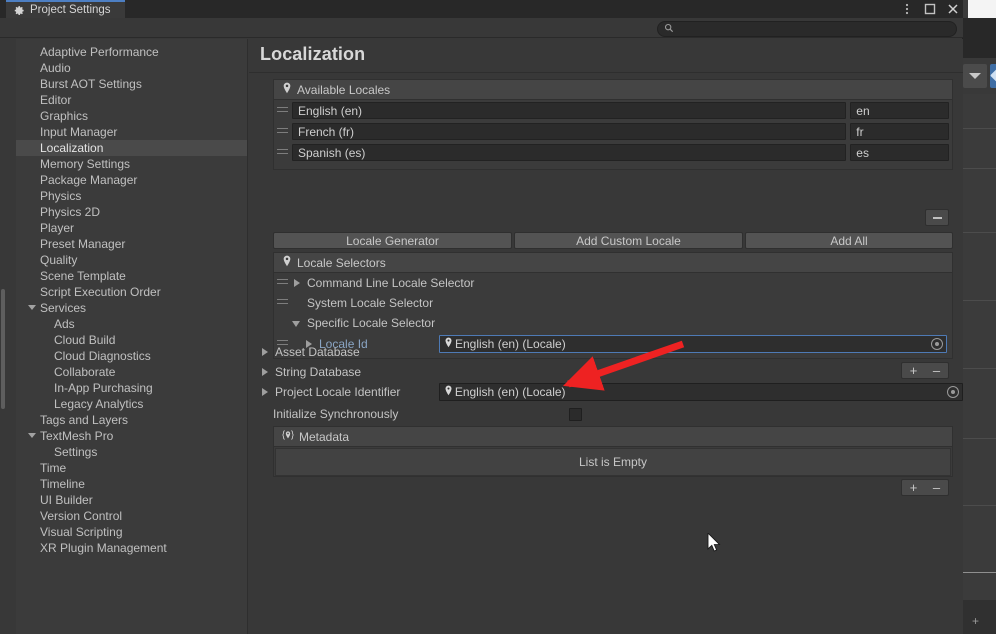  I want to click on add-custom-locale-button: Add Custom Locale, so click(628, 240).